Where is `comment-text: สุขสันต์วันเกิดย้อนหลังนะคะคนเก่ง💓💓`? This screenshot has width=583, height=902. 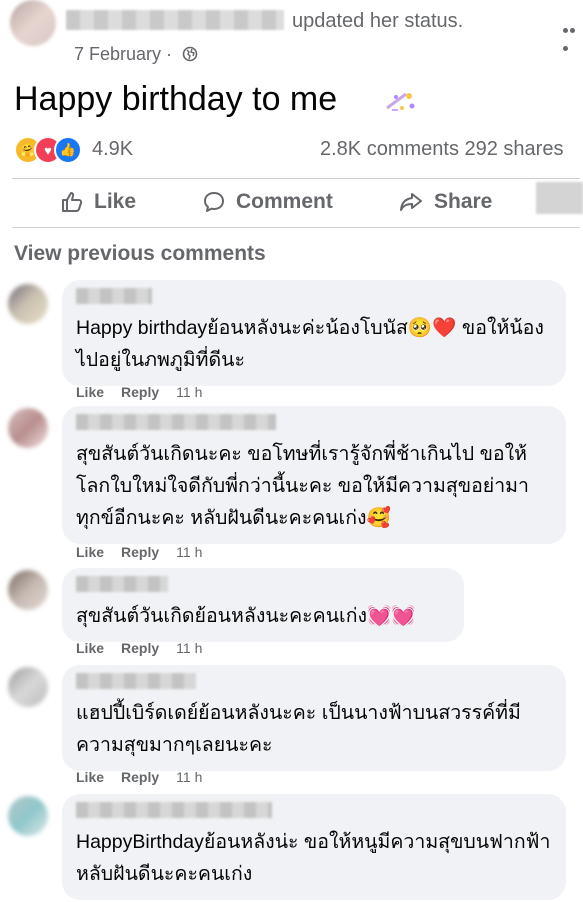
comment-text: สุขสันต์วันเกิดย้อนหลังนะคะคนเก่ง💓💓 is located at coordinates (246, 616).